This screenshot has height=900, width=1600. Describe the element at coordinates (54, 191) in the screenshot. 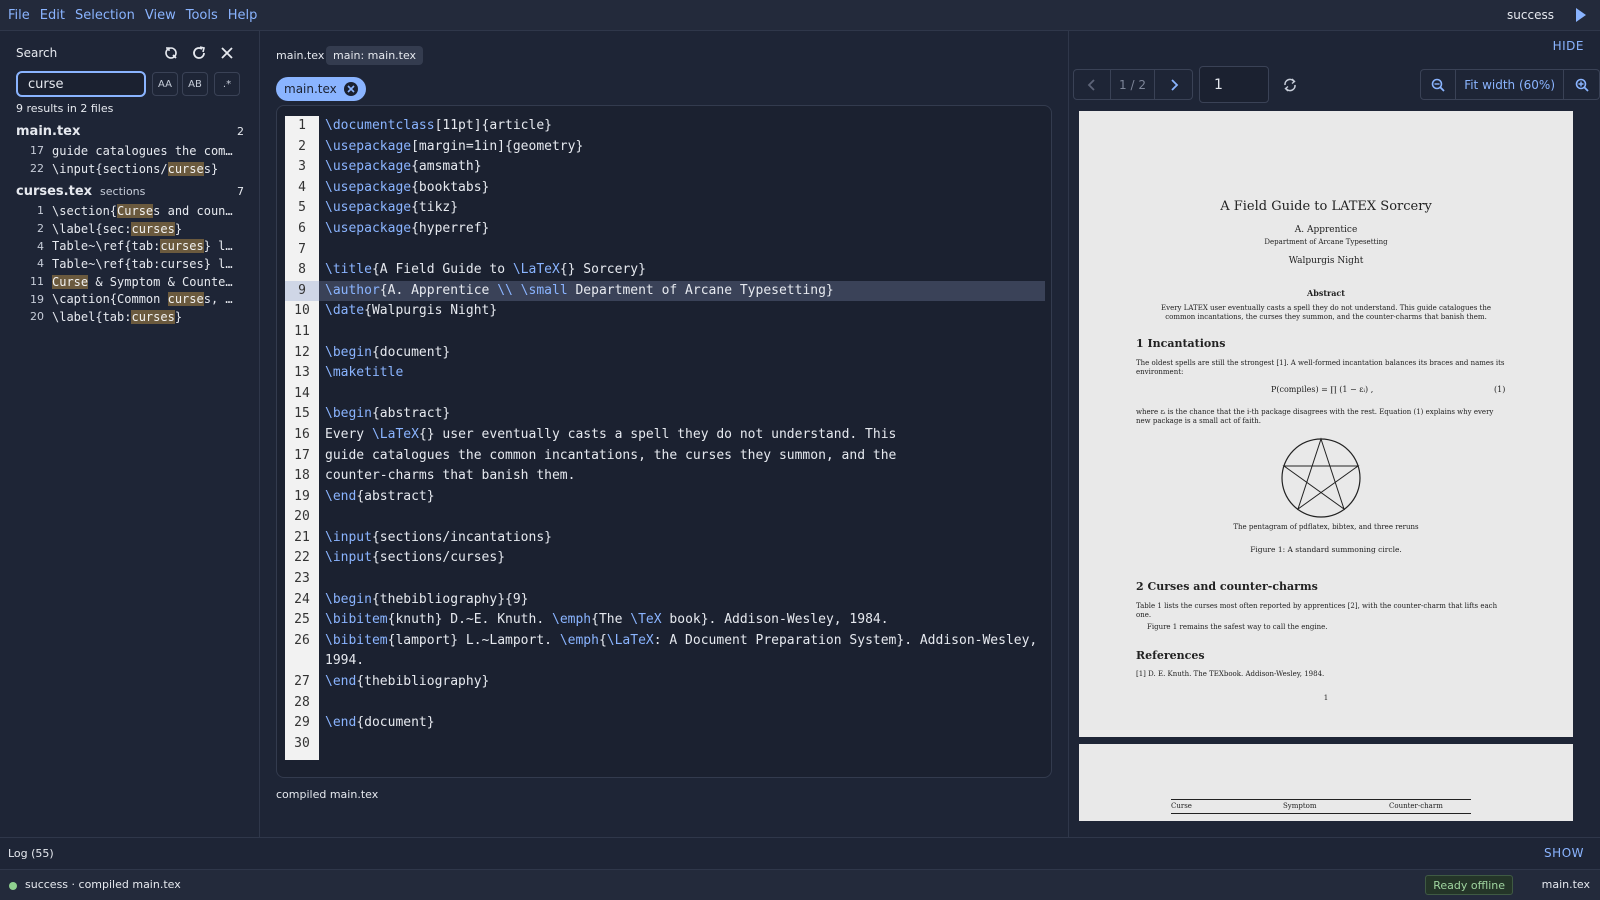

I see `result-file-name: curses.tex` at that location.